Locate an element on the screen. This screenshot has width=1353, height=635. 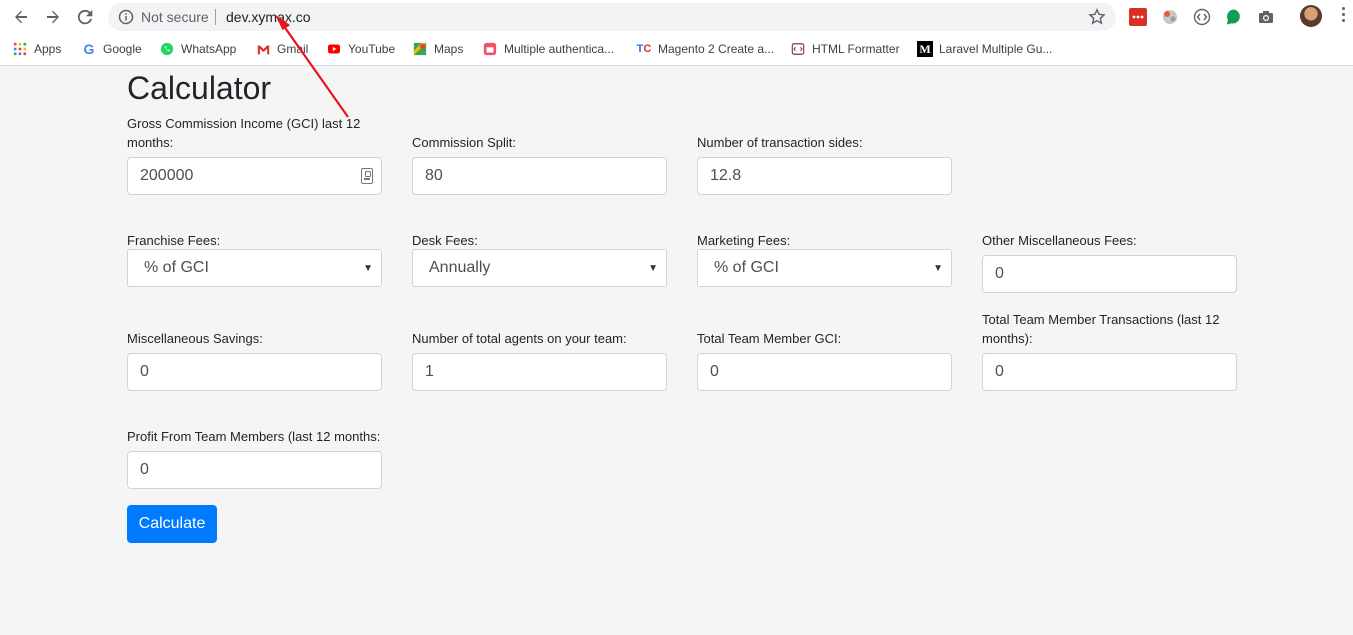
misc-savings-label: Miscellaneous Savings: is located at coordinates (195, 338).